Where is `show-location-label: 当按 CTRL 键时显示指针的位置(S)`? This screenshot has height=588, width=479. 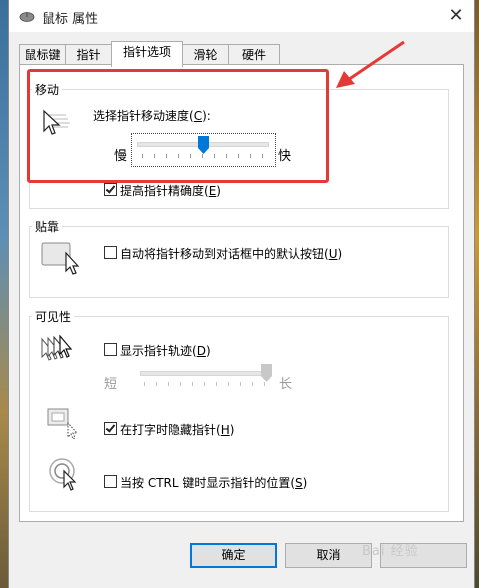
show-location-label: 当按 CTRL 键时显示指针的位置(S) is located at coordinates (214, 483).